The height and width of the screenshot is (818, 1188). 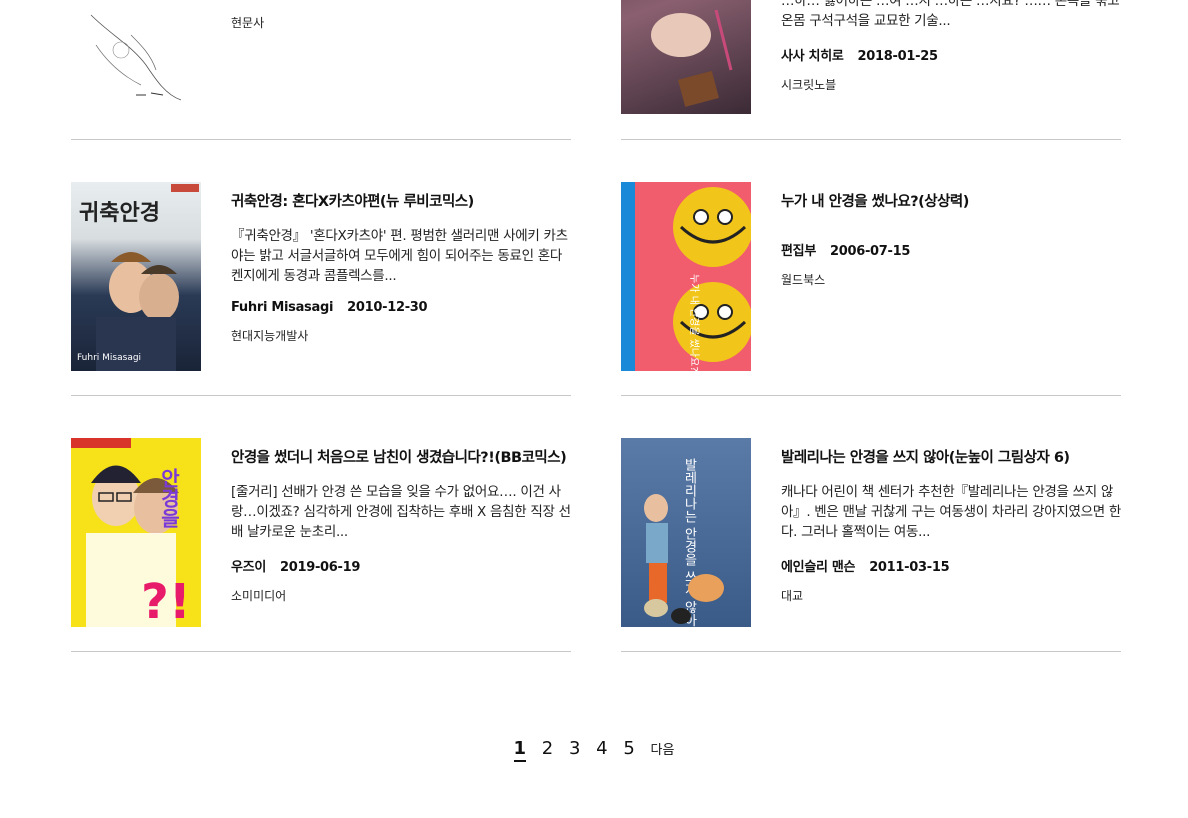 What do you see at coordinates (248, 23) in the screenshot?
I see `book-publisher: 현문사` at bounding box center [248, 23].